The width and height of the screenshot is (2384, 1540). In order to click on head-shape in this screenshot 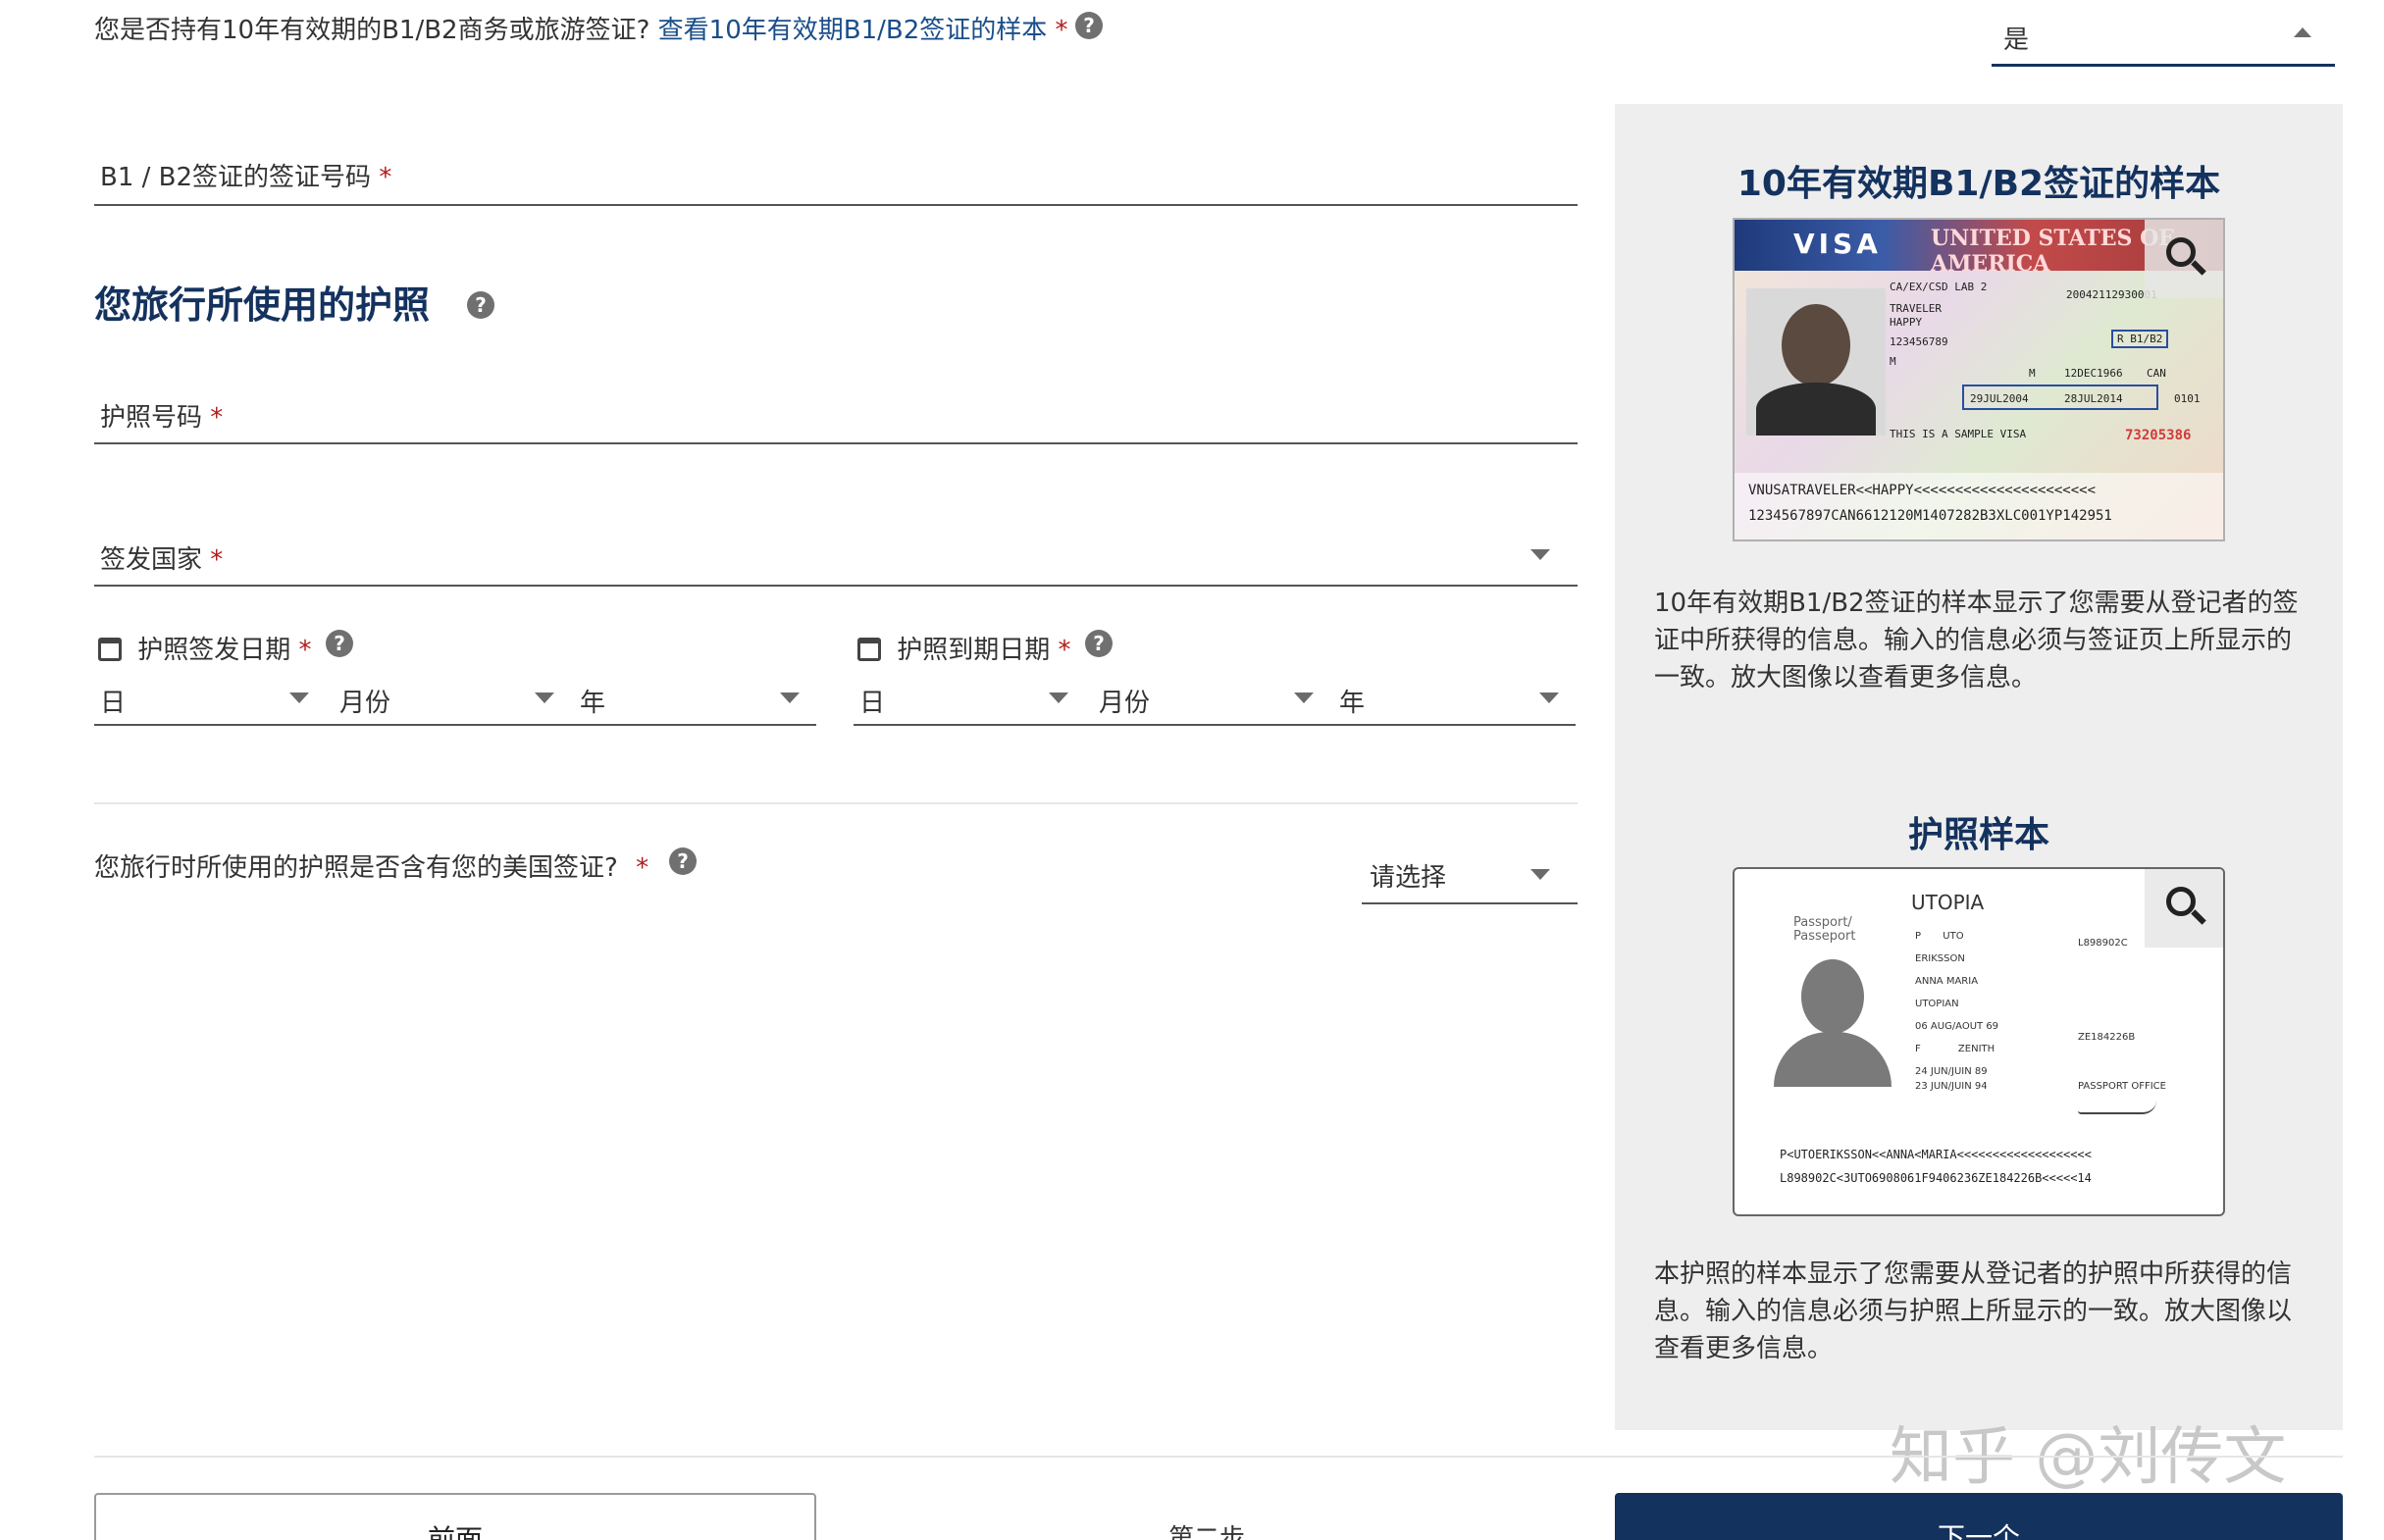, I will do `click(1832, 996)`.